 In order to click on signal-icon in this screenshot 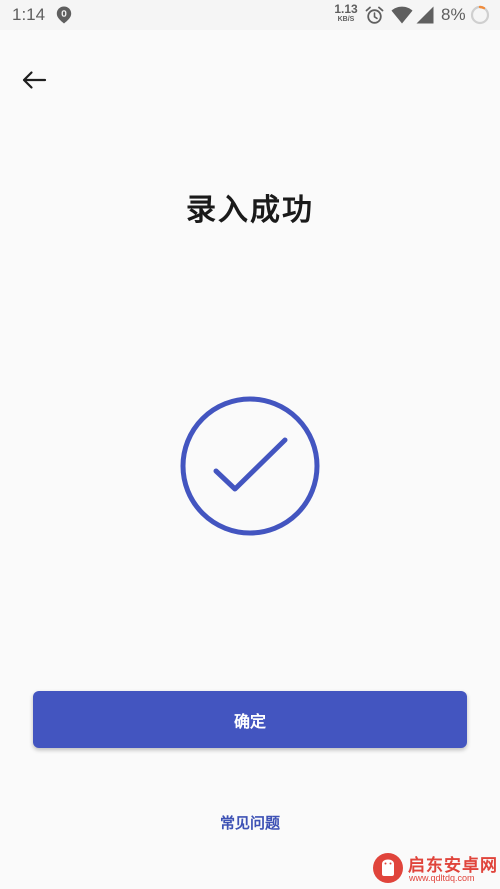, I will do `click(425, 15)`.